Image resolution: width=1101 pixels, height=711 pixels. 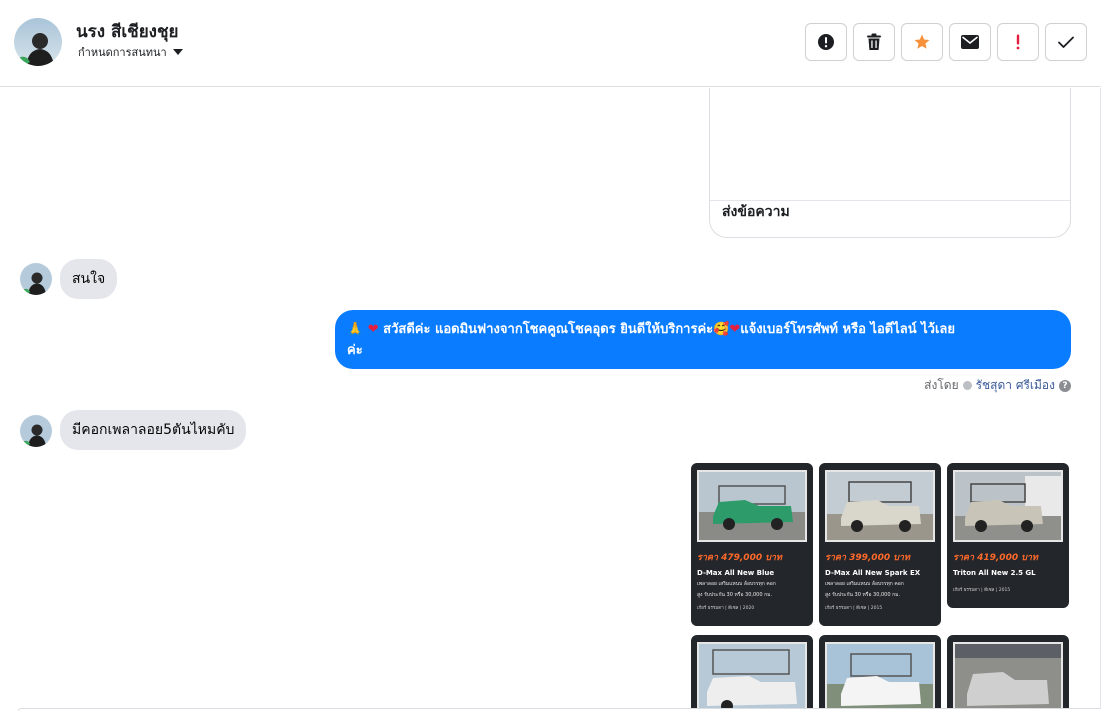 I want to click on alert-circle-icon, so click(x=826, y=42).